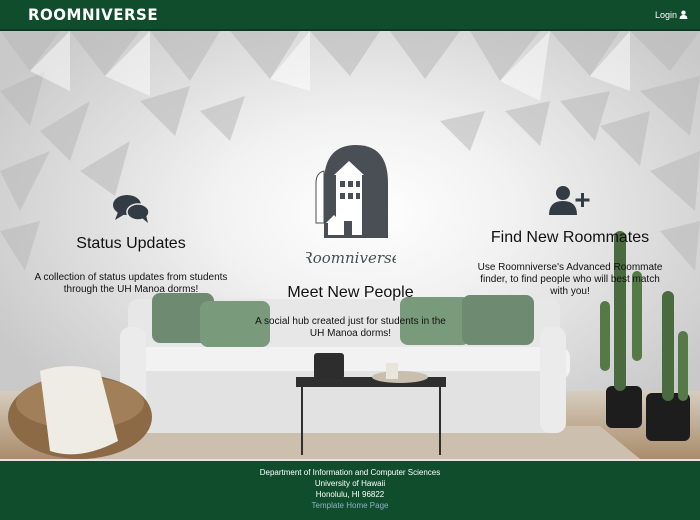 Image resolution: width=700 pixels, height=520 pixels. I want to click on footer-university: University of Hawaii, so click(350, 483).